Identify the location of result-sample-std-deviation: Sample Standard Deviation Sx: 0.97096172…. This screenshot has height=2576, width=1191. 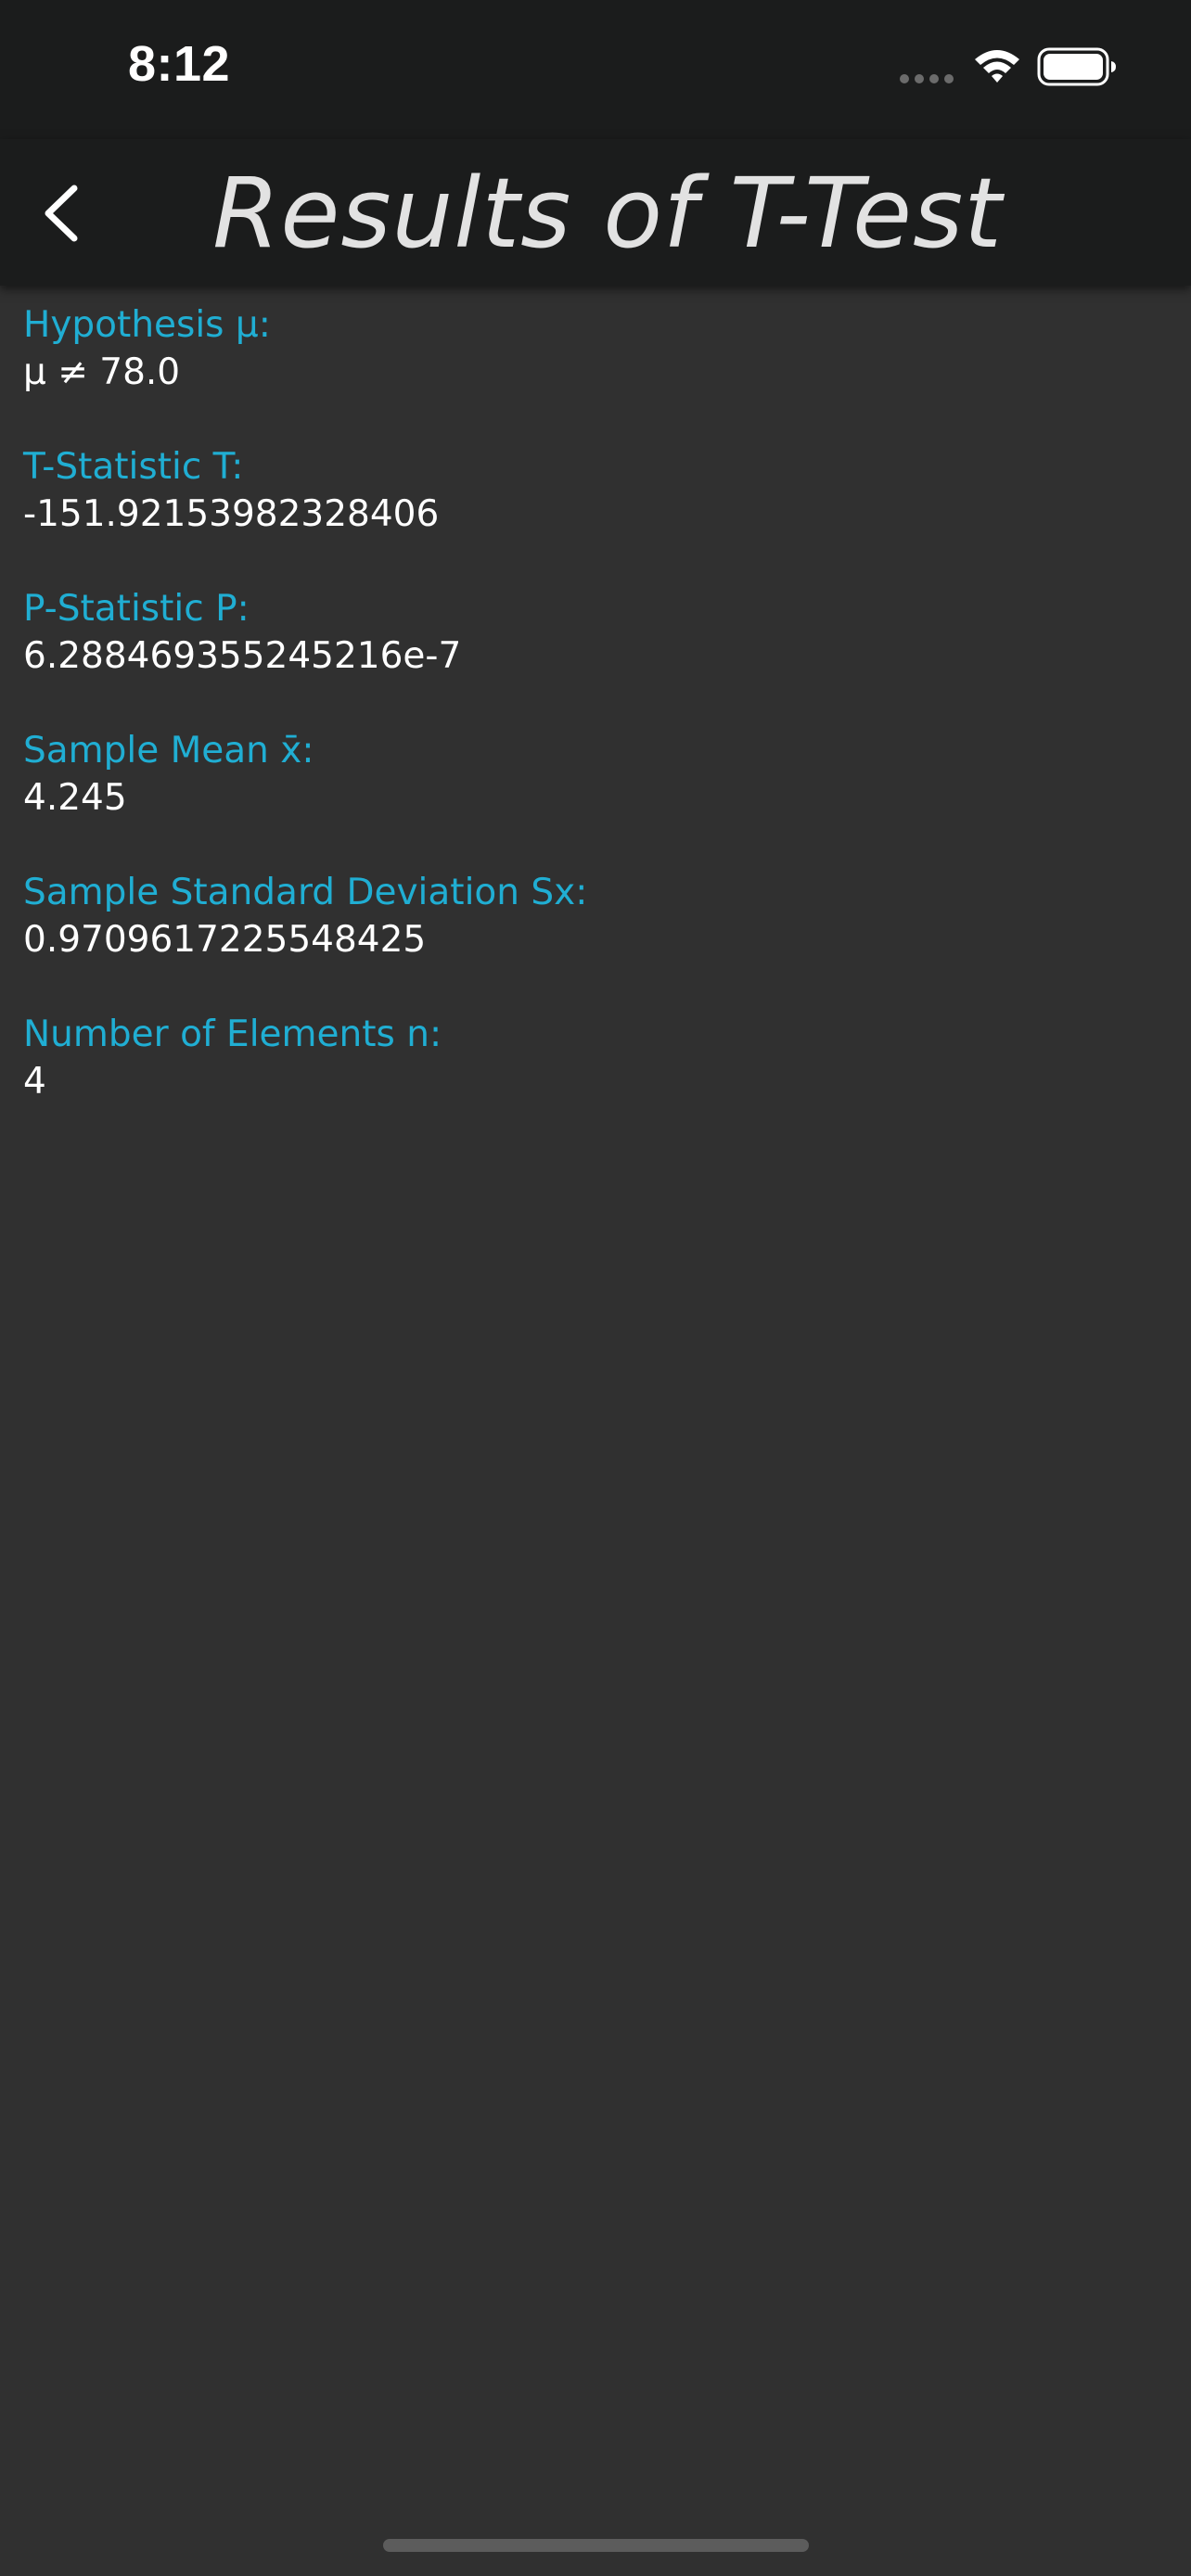
(593, 941).